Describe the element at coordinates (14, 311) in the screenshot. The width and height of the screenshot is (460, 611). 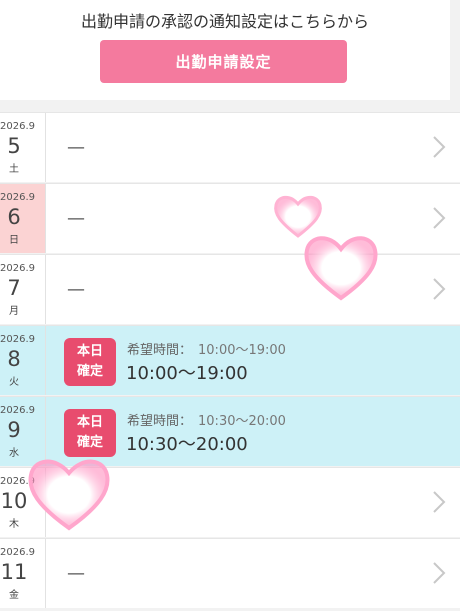
I see `weekday-label: 月` at that location.